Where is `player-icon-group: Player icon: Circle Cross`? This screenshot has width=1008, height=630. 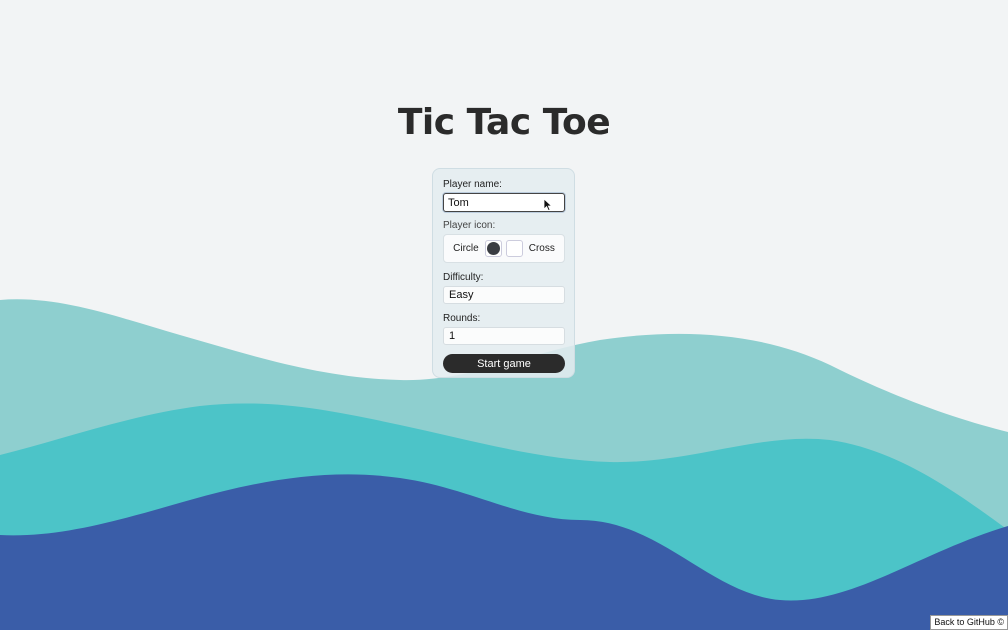 player-icon-group: Player icon: Circle Cross is located at coordinates (504, 241).